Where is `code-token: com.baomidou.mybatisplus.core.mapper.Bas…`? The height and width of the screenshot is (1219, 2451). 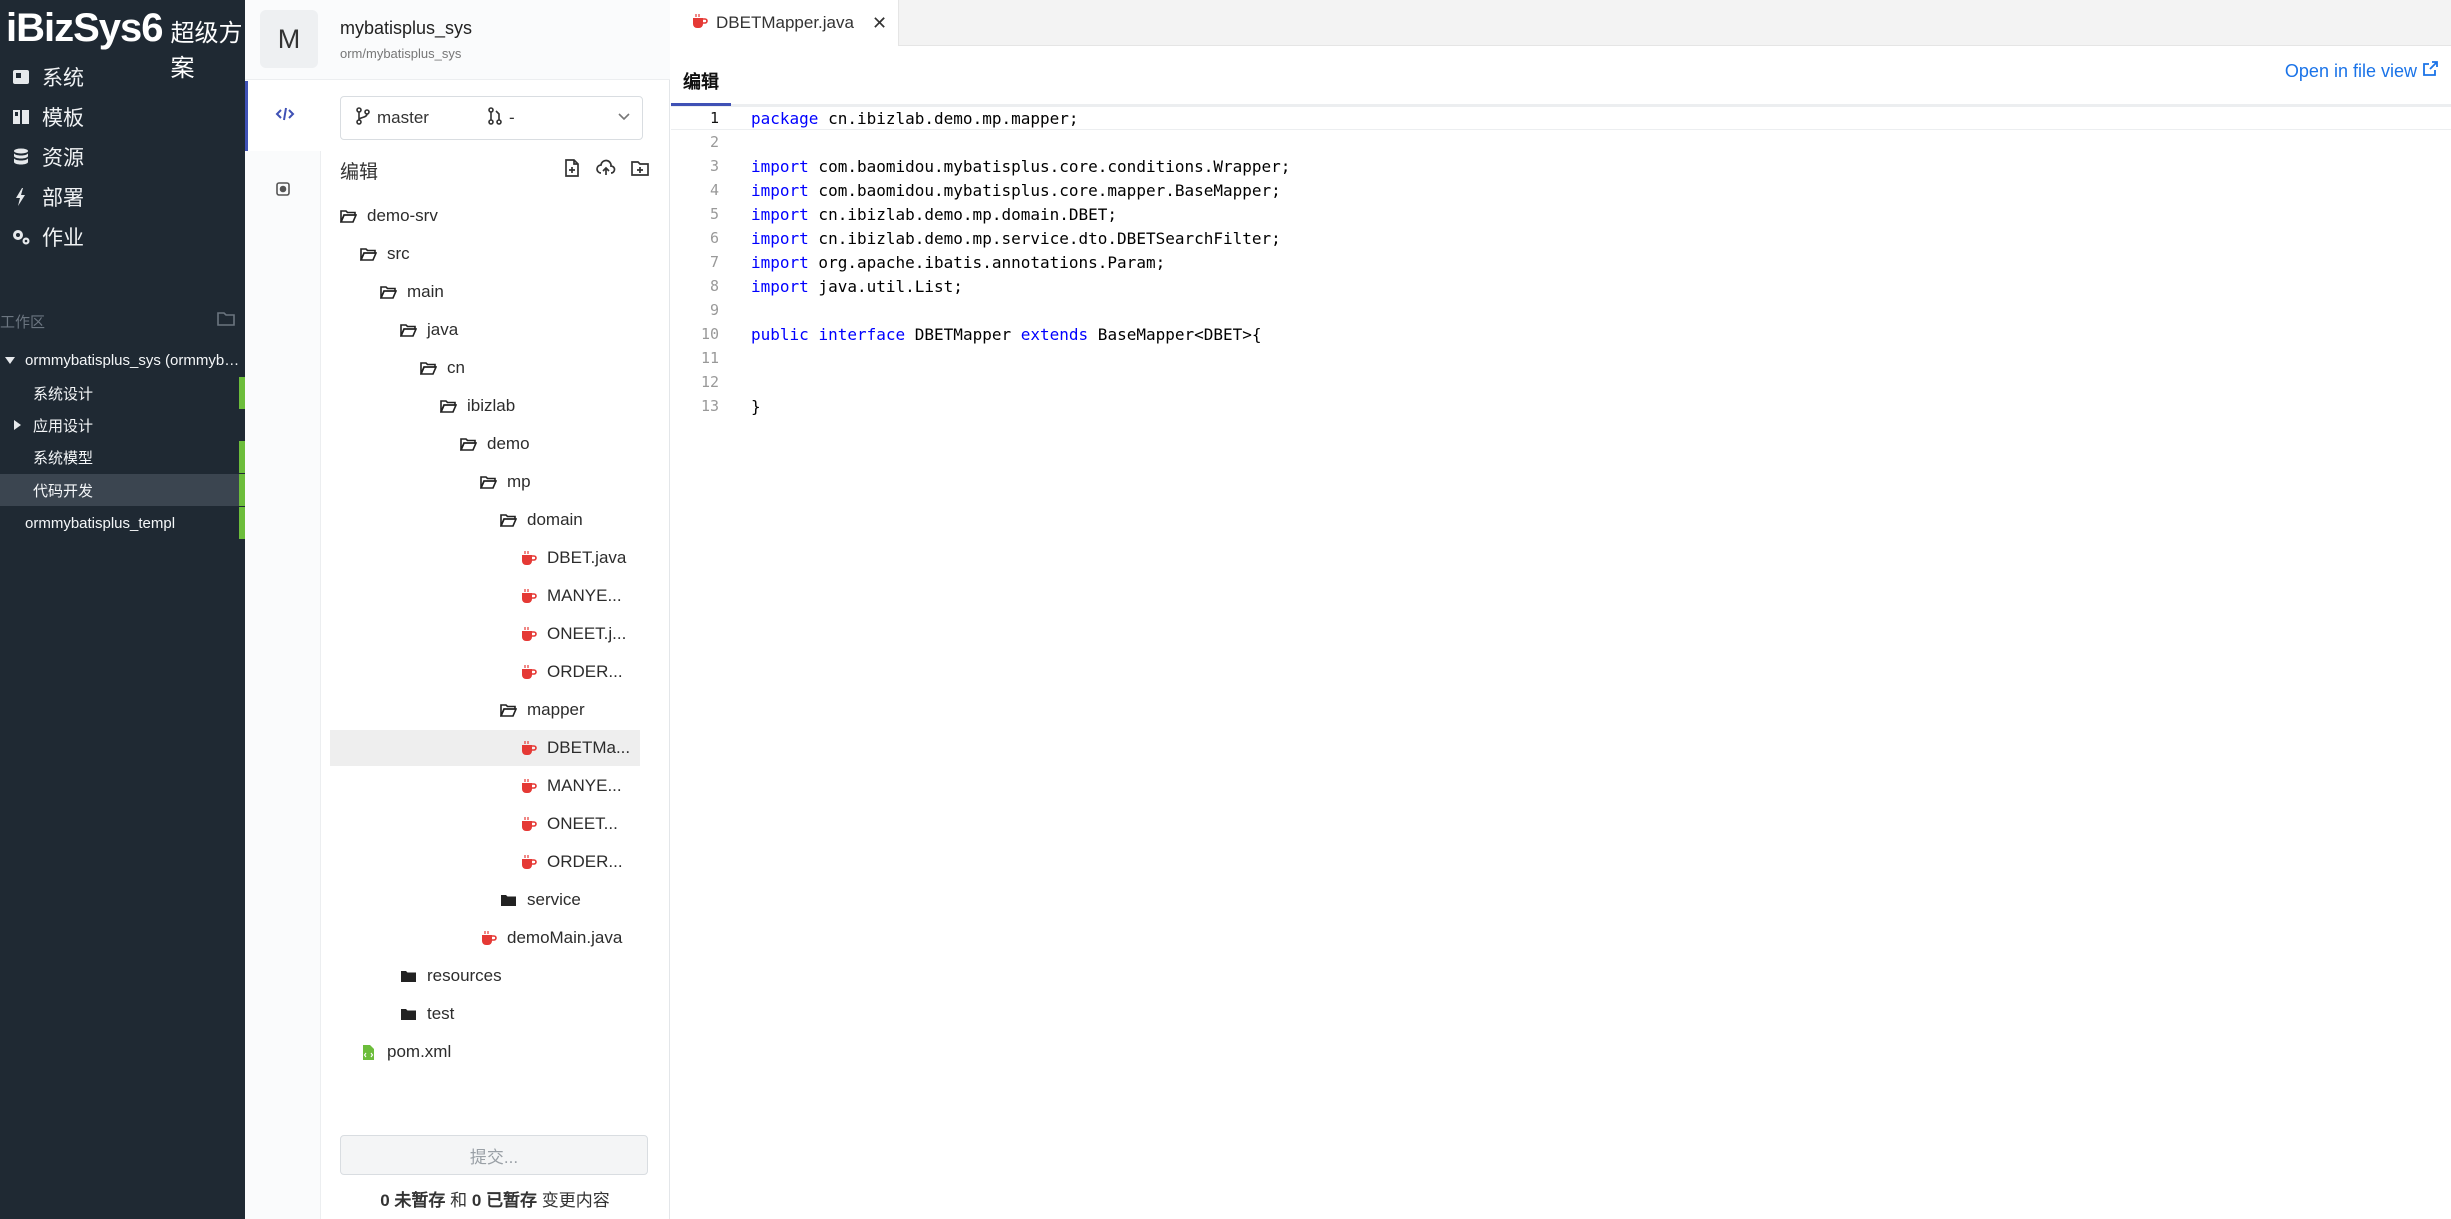 code-token: com.baomidou.mybatisplus.core.mapper.Bas… is located at coordinates (1044, 190).